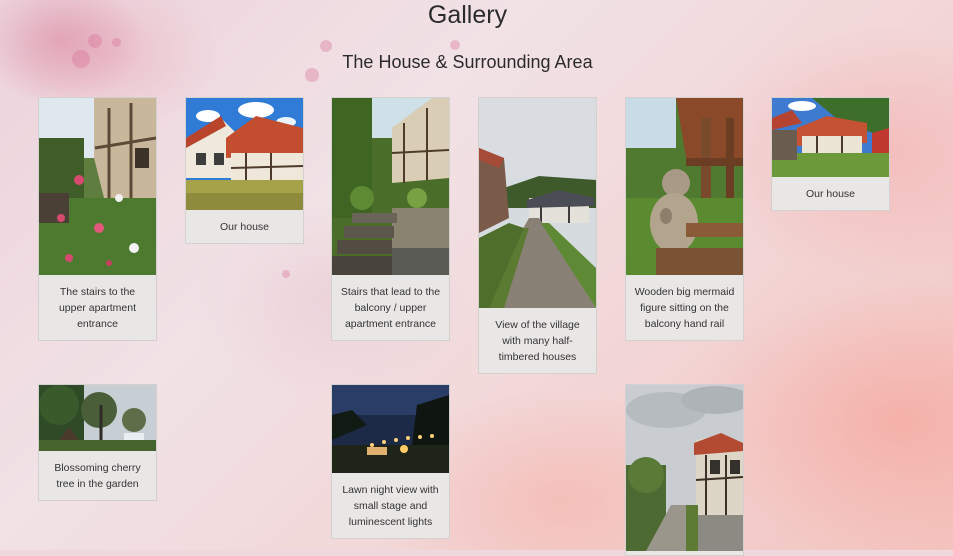 The height and width of the screenshot is (556, 953). Describe the element at coordinates (467, 62) in the screenshot. I see `page-subtitle: The House & Surrounding Area` at that location.